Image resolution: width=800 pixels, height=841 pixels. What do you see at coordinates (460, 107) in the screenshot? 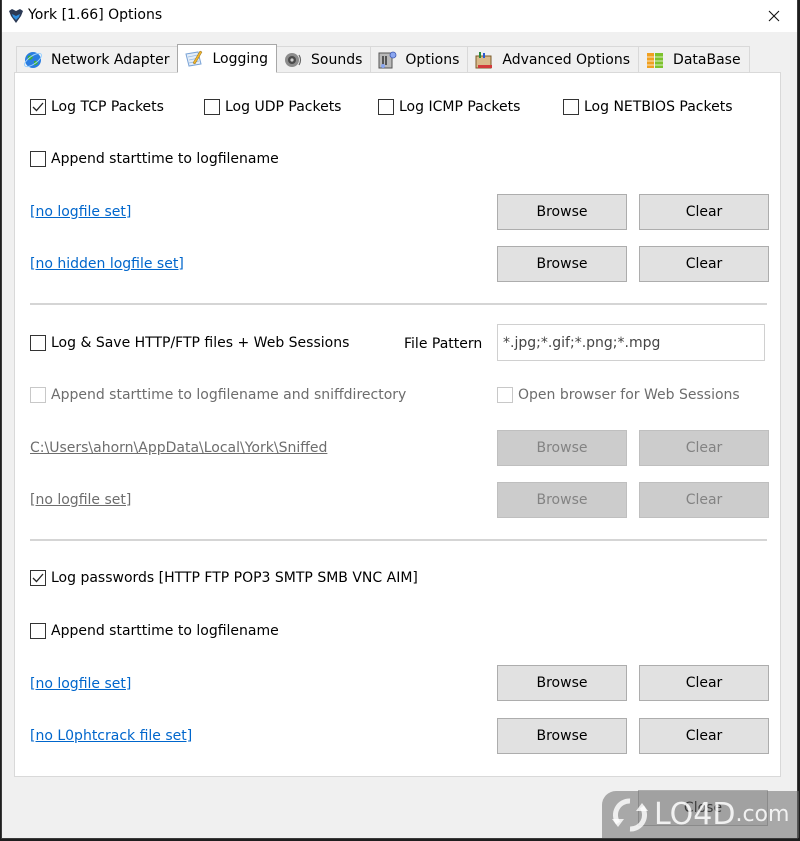
I see `checkbox-label: Log ICMP Packets` at bounding box center [460, 107].